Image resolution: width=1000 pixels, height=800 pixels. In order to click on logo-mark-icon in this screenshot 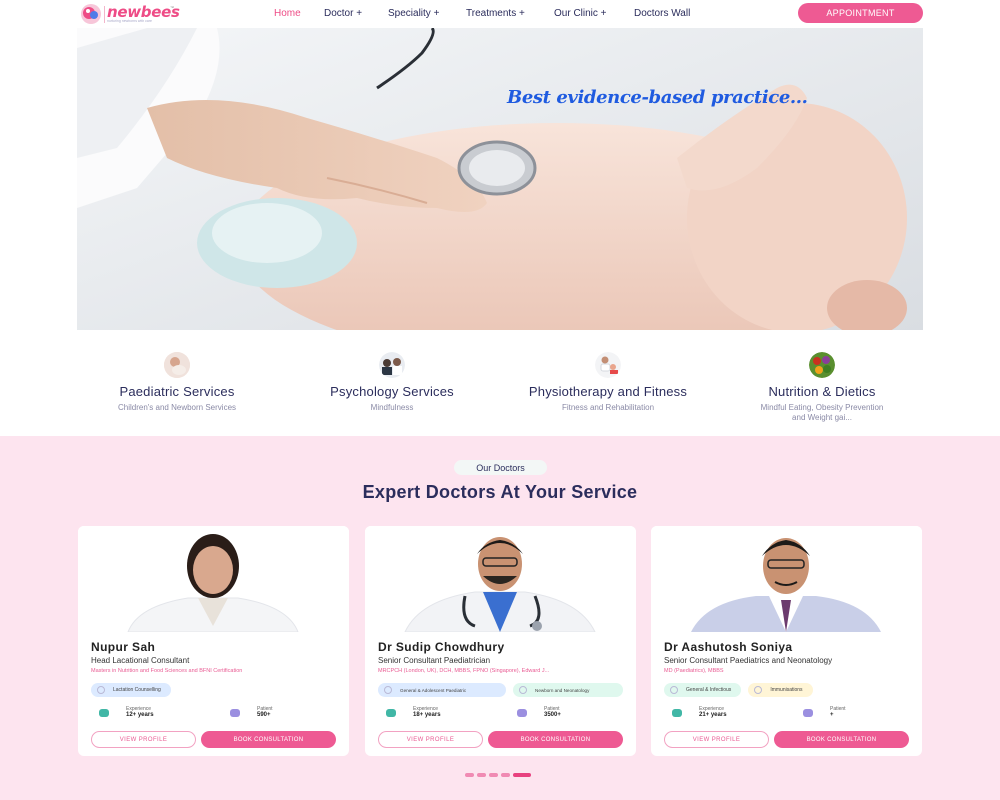, I will do `click(91, 14)`.